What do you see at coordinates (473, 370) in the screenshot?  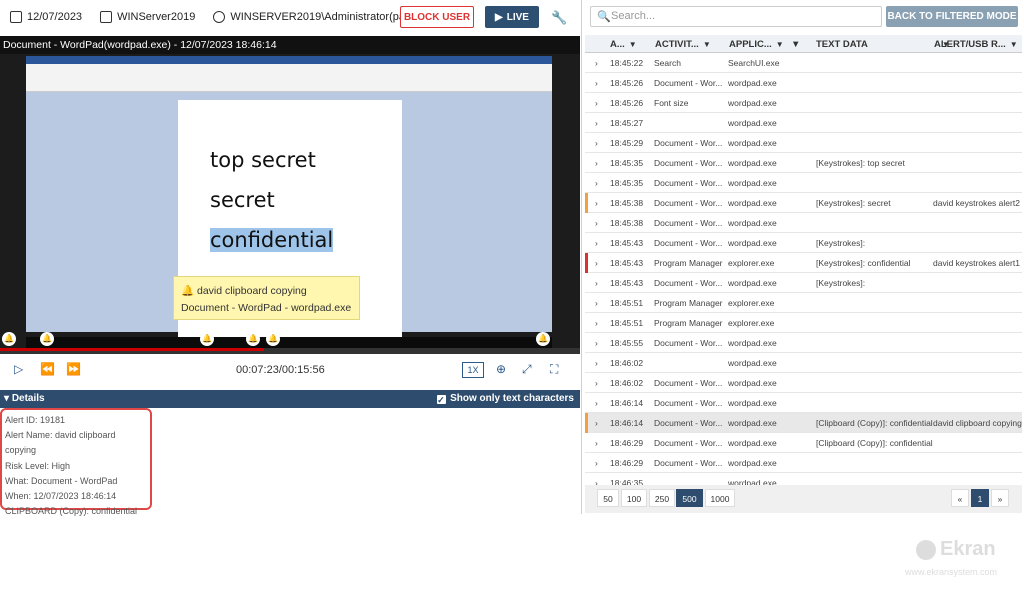 I see `speed-button: 1X` at bounding box center [473, 370].